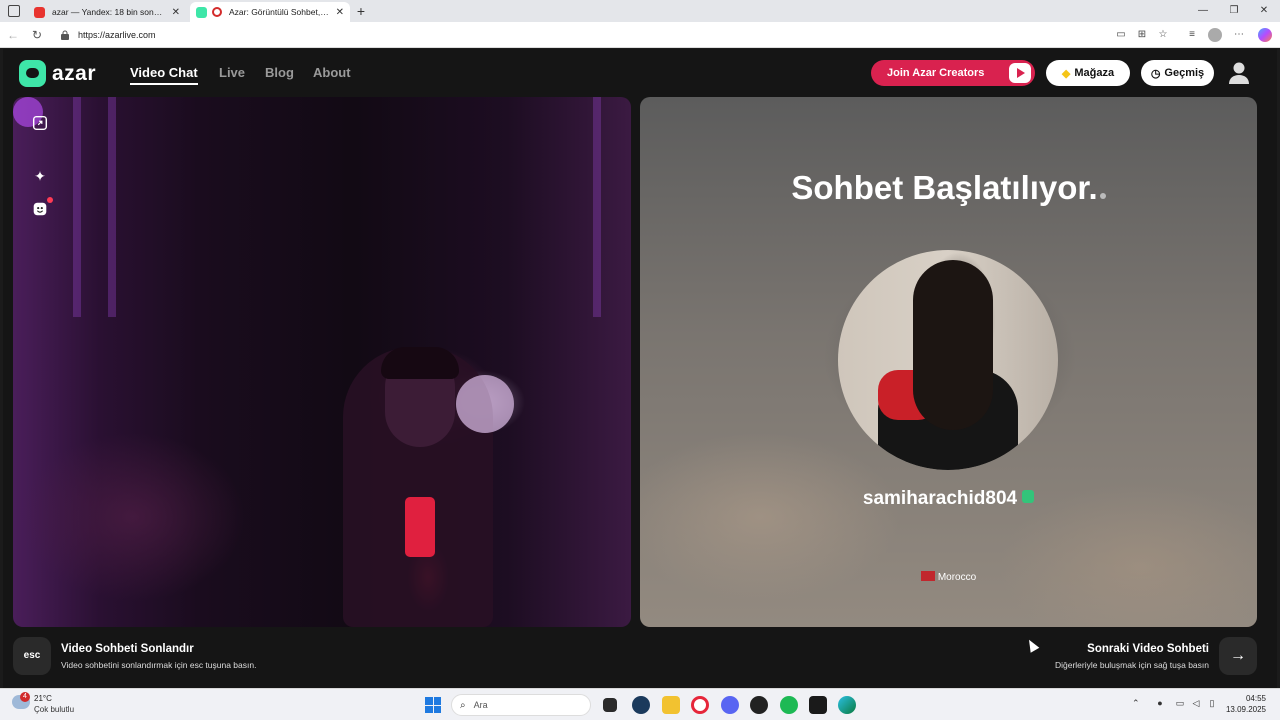 The width and height of the screenshot is (1280, 720). What do you see at coordinates (1265, 35) in the screenshot?
I see `copilot-icon` at bounding box center [1265, 35].